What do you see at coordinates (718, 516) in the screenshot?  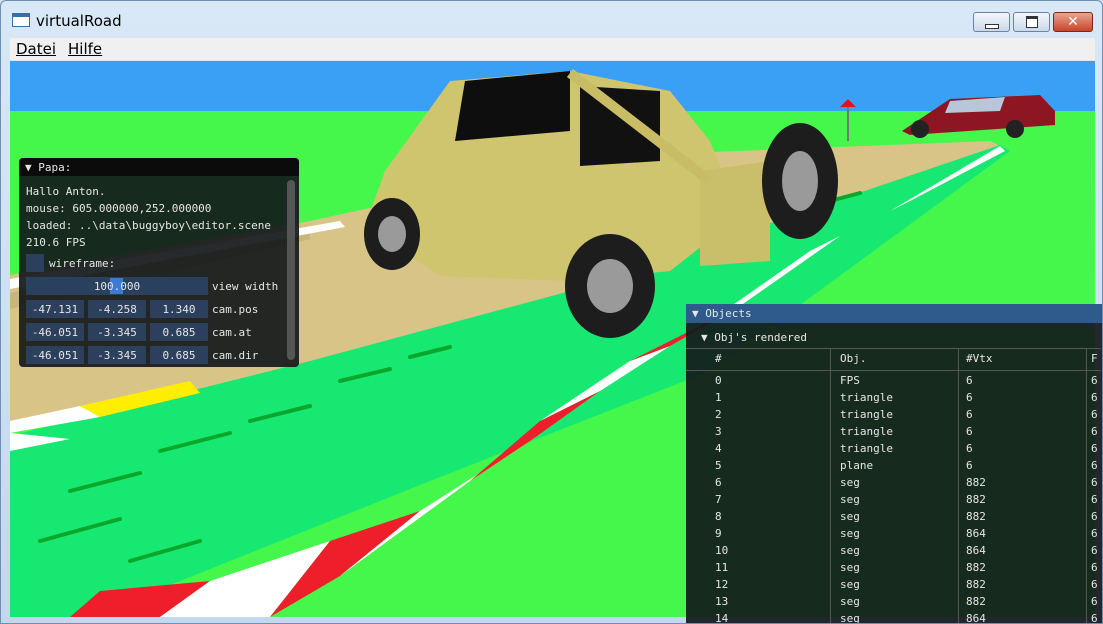 I see `row-index: 8` at bounding box center [718, 516].